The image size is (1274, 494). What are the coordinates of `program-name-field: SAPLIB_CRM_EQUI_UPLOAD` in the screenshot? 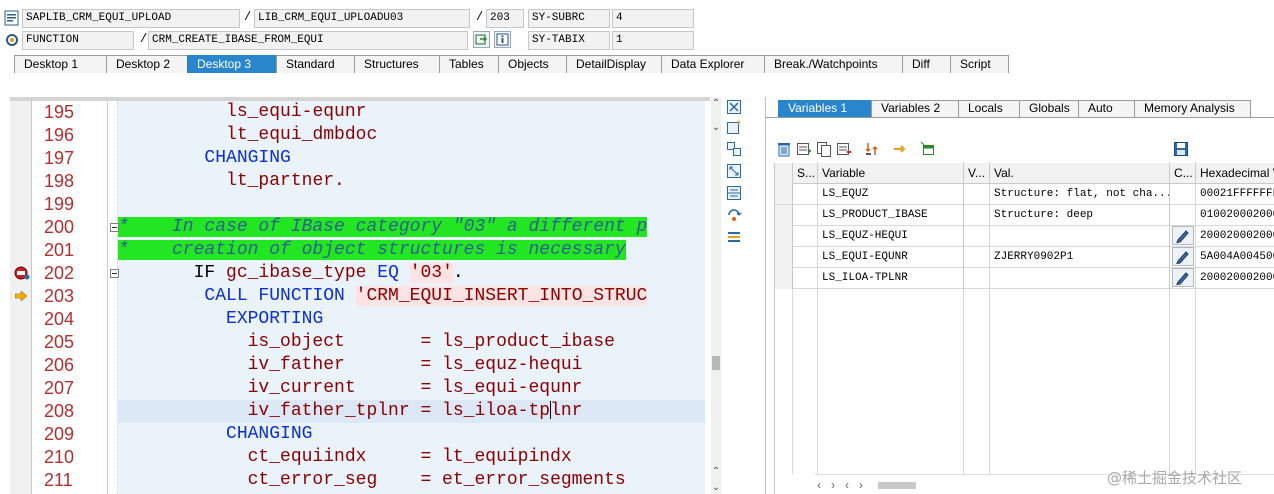 It's located at (131, 18).